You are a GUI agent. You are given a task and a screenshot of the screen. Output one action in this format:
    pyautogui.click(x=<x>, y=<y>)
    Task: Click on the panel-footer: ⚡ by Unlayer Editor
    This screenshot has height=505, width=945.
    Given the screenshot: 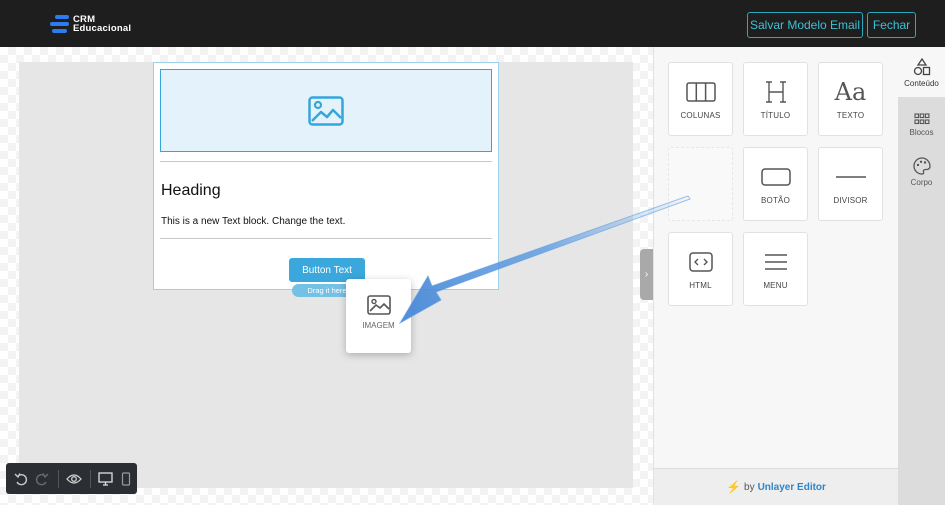 What is the action you would take?
    pyautogui.click(x=776, y=486)
    